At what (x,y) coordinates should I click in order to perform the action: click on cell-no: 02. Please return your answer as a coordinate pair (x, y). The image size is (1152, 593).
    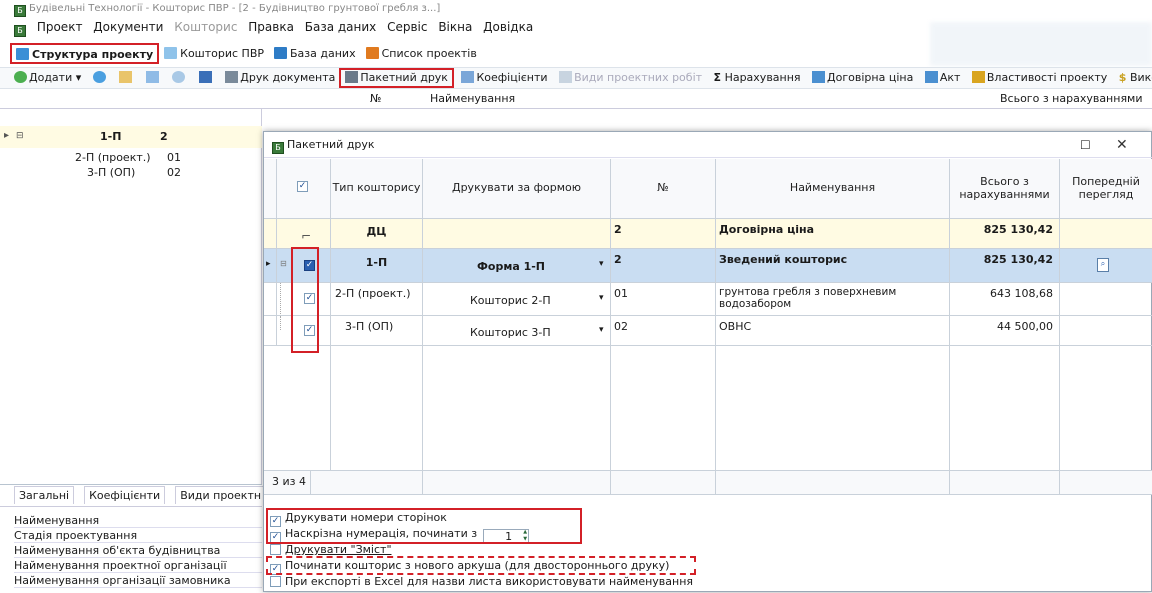
    Looking at the image, I should click on (663, 331).